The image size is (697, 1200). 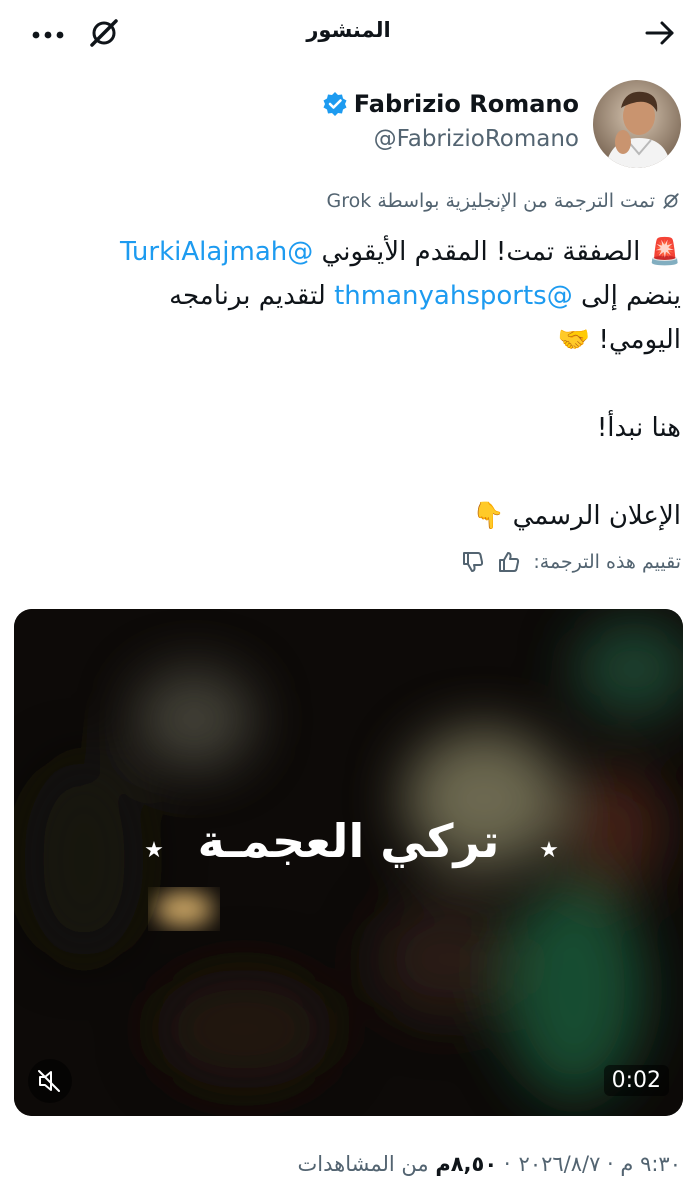 I want to click on back-button, so click(x=660, y=33).